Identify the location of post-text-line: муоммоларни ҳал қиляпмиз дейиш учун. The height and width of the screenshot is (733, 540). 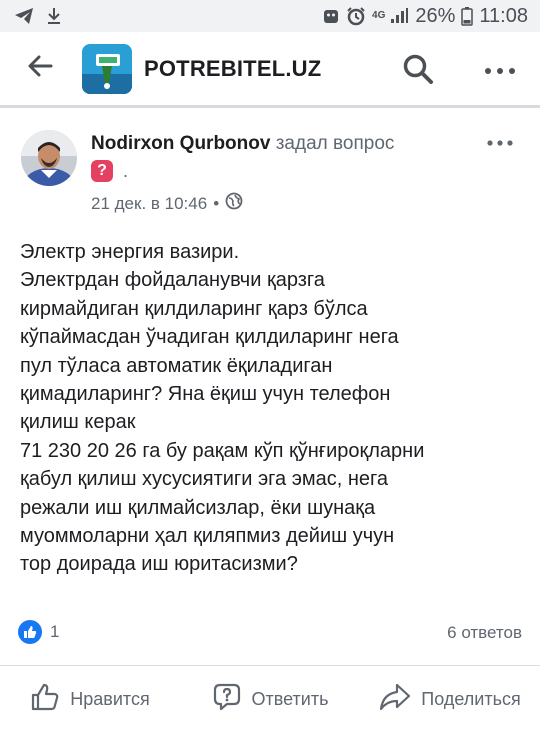
(207, 536).